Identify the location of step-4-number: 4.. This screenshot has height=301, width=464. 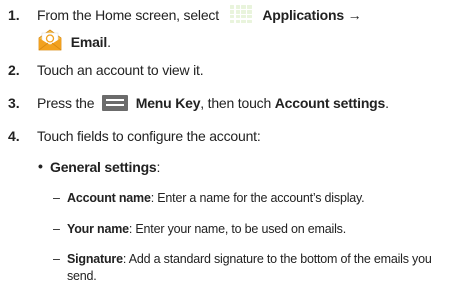
(14, 136).